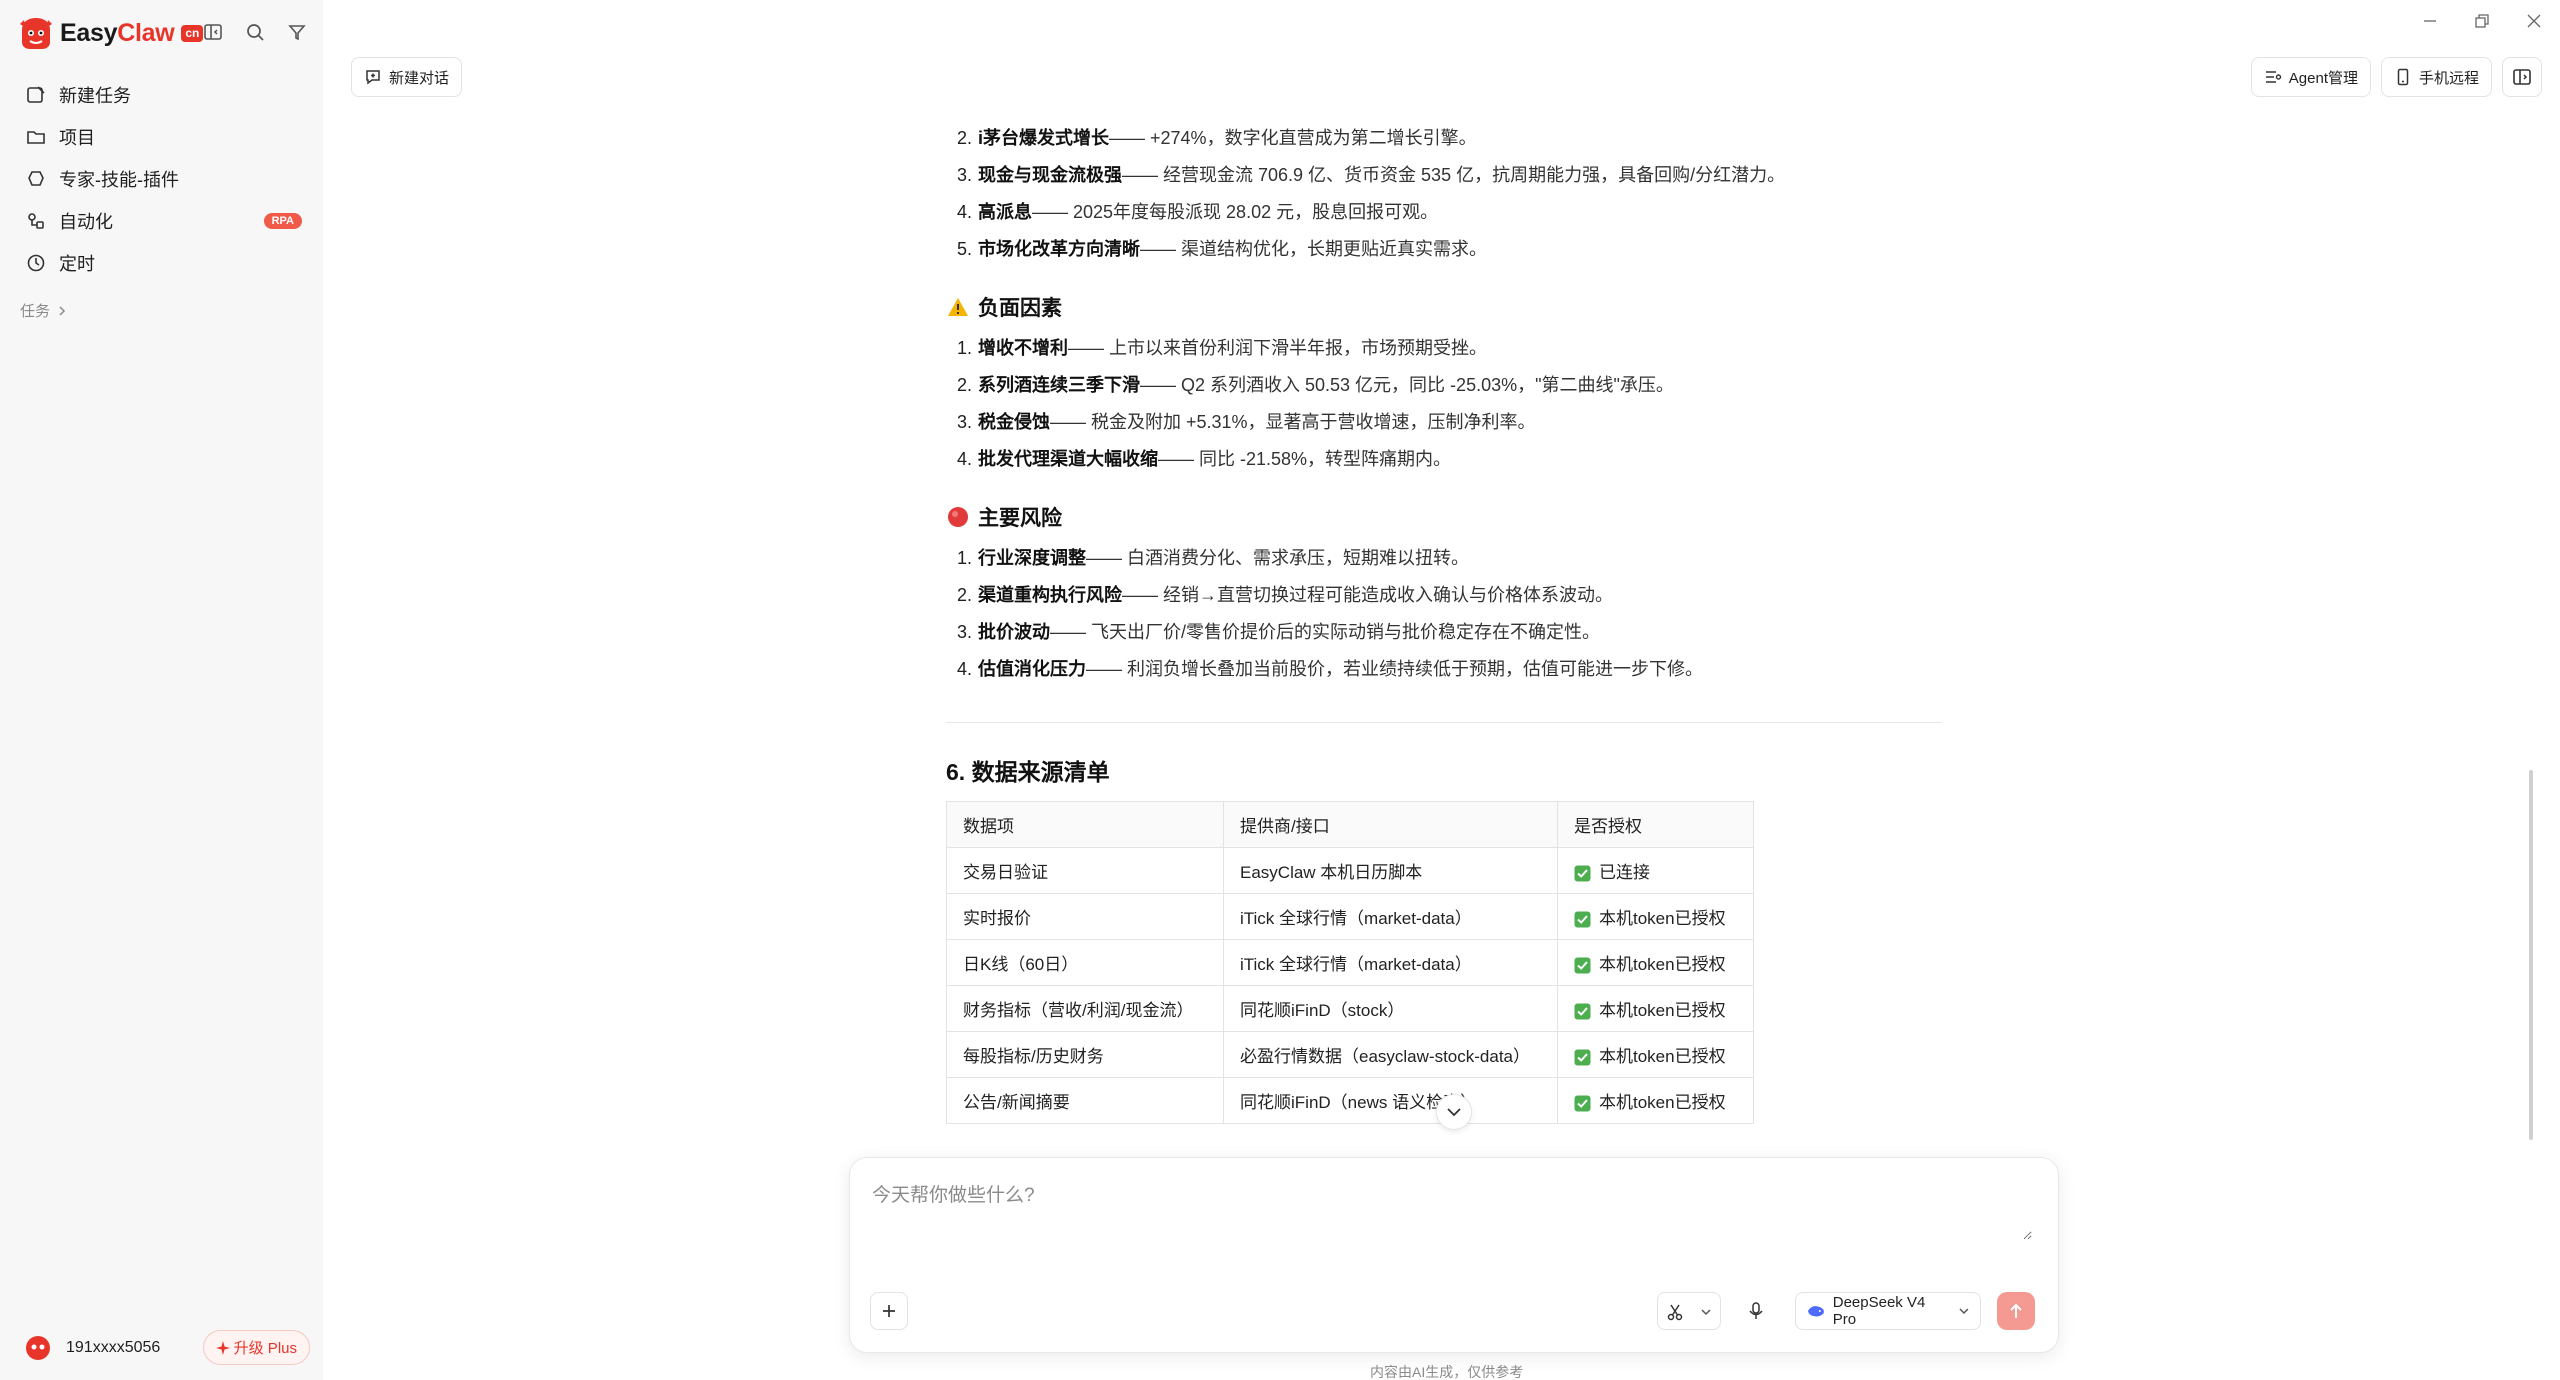 This screenshot has height=1380, width=2560. Describe the element at coordinates (255, 32) in the screenshot. I see `search-icon` at that location.